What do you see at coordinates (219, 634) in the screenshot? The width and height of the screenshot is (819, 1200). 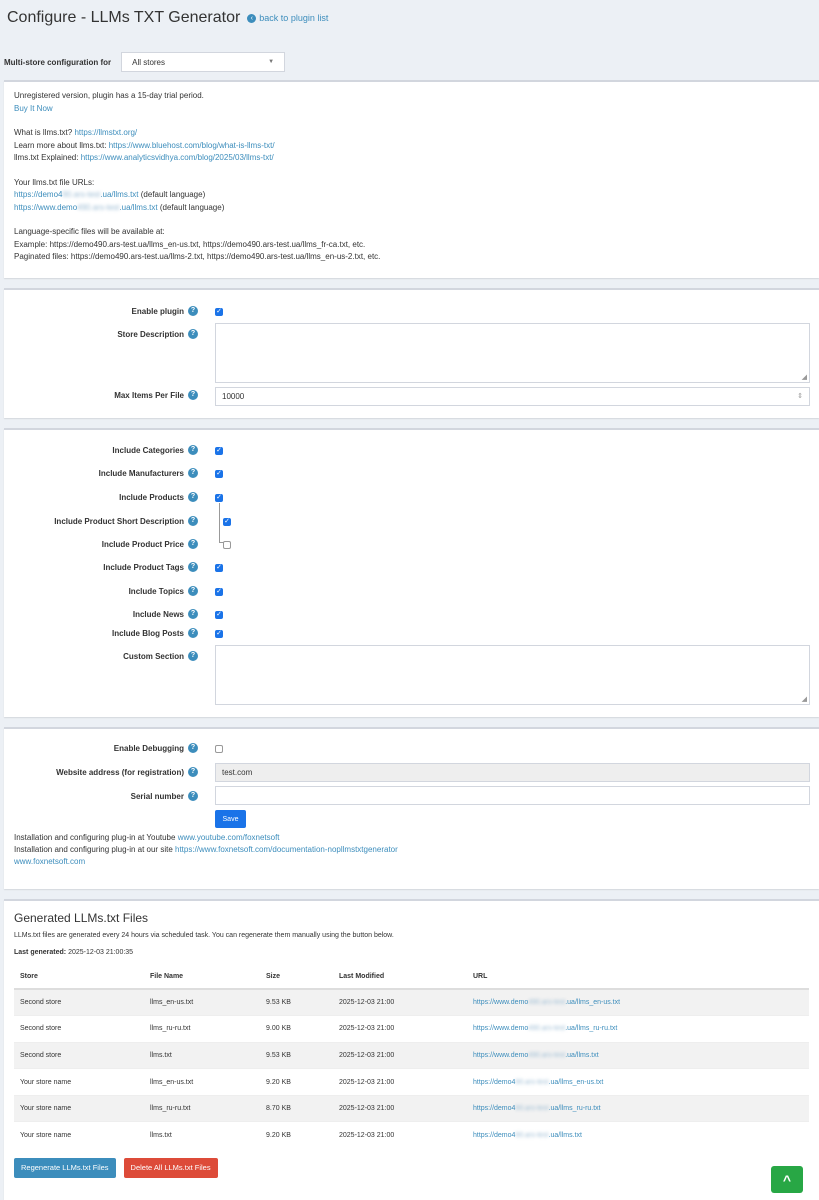 I see `include-blog-checkbox: ✓` at bounding box center [219, 634].